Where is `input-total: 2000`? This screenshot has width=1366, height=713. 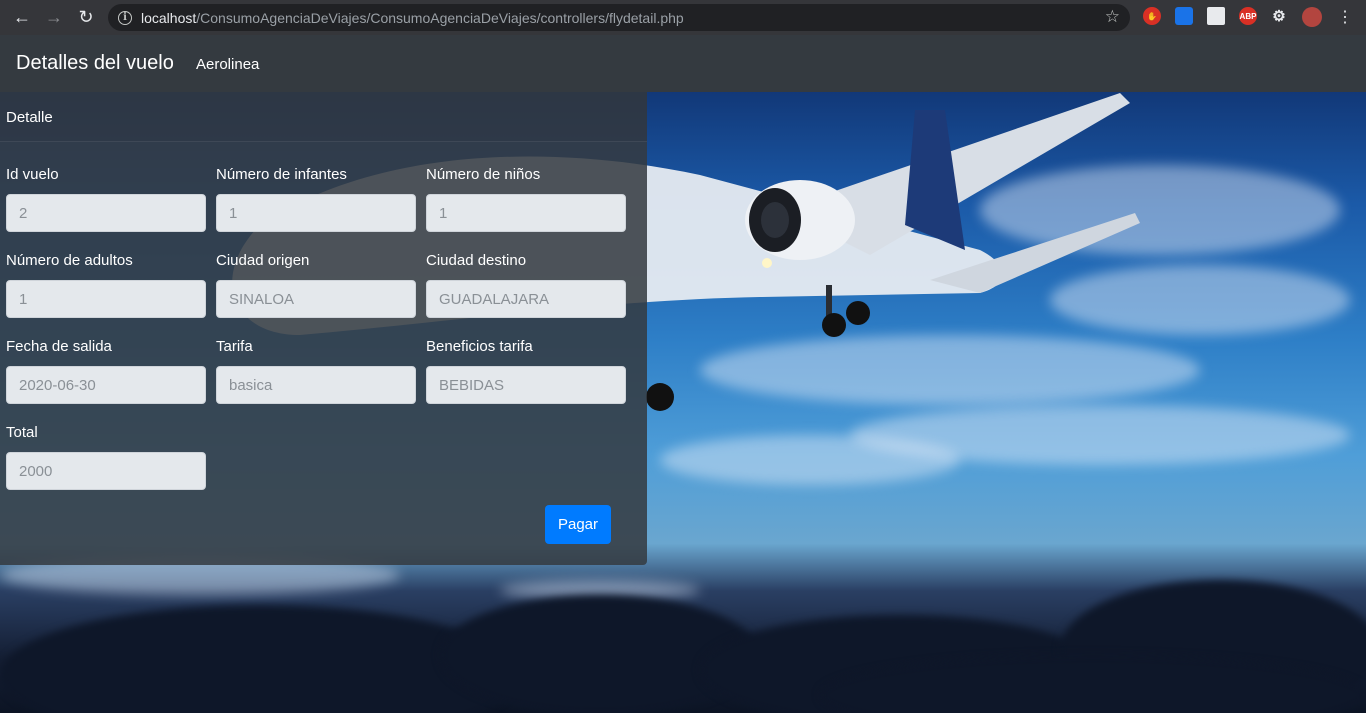
input-total: 2000 is located at coordinates (106, 471).